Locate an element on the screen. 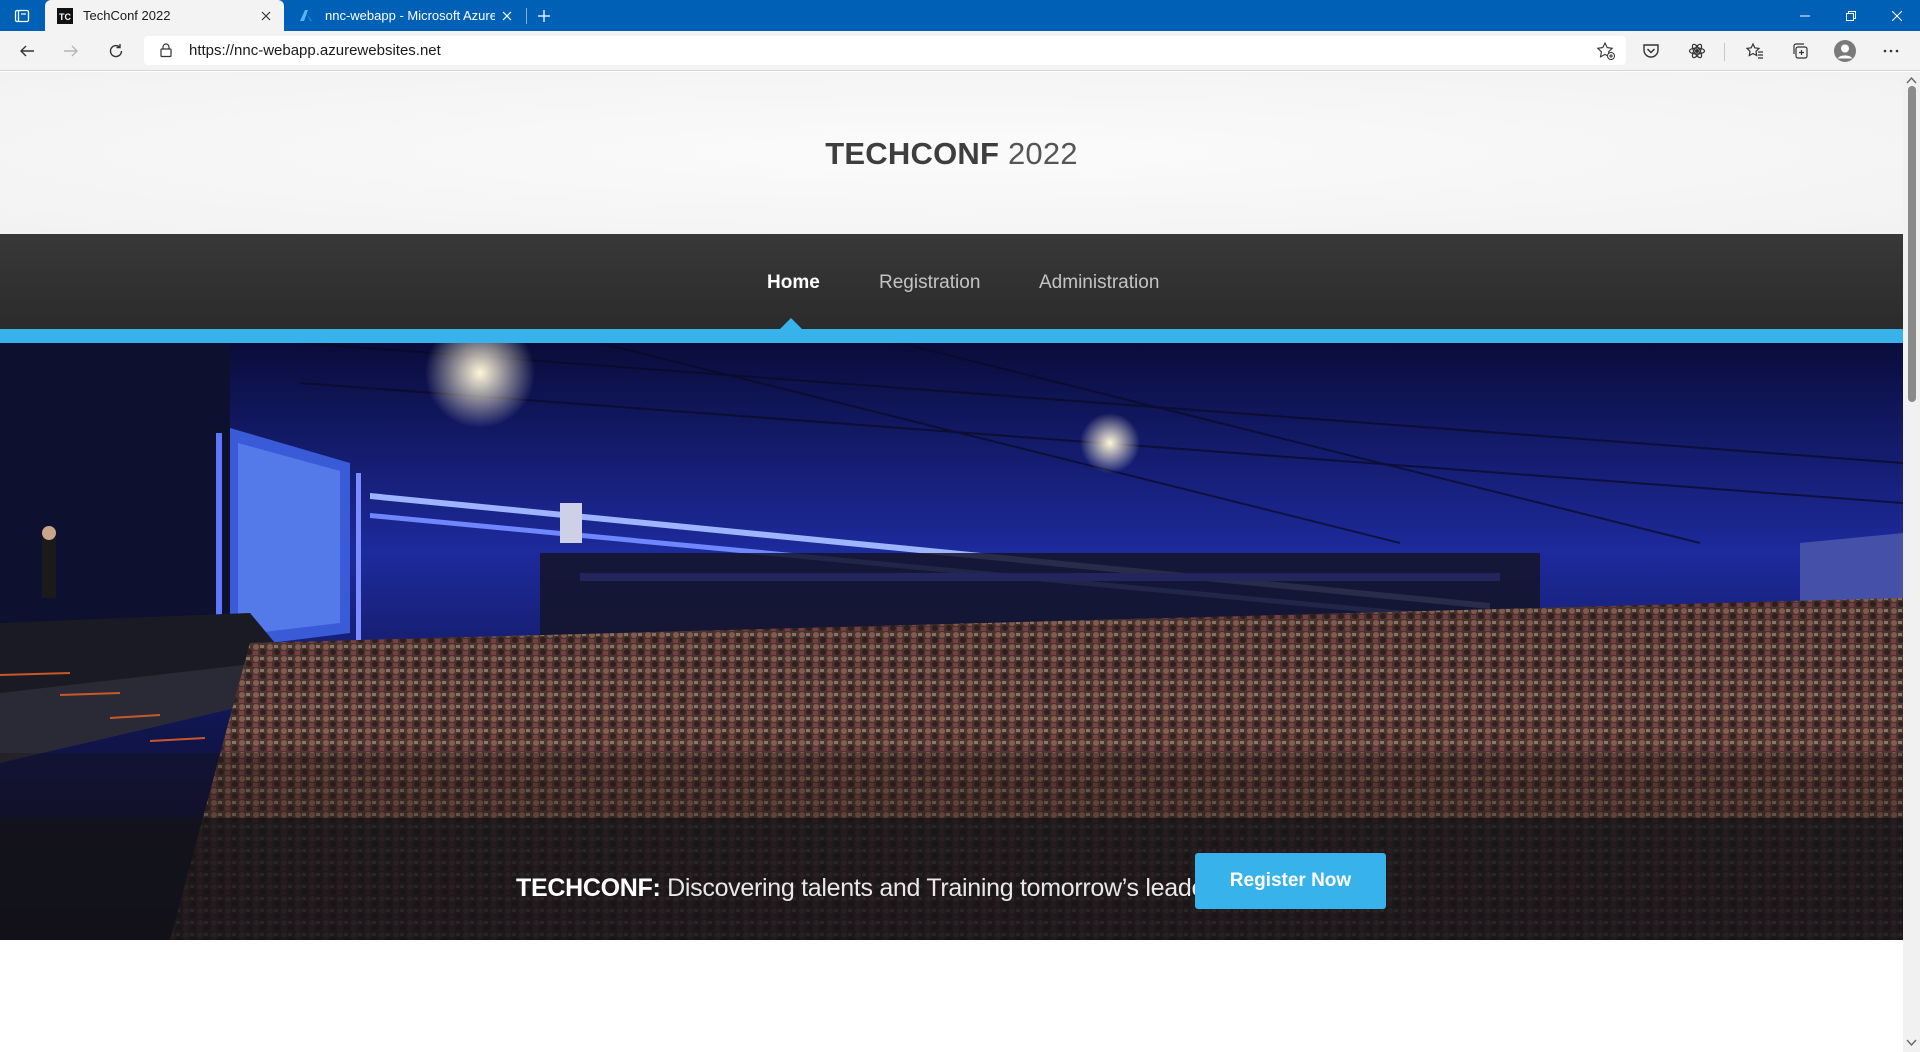 This screenshot has width=1920, height=1052. address-bar: https://nnc-webapp.azurewebsites.net is located at coordinates (885, 50).